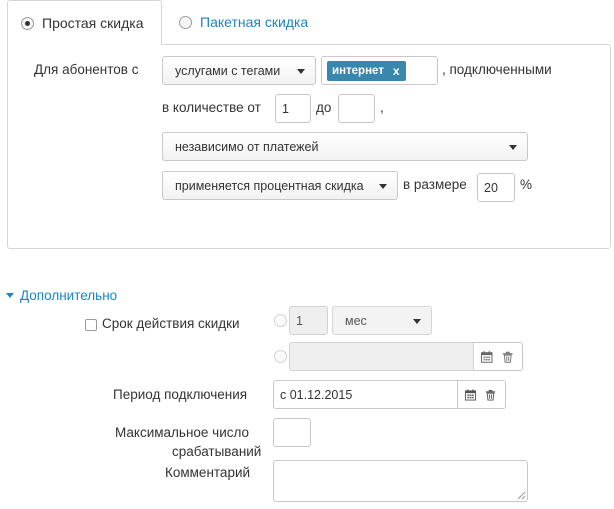  I want to click on tab-package-discount-label: Пакетная скидка, so click(254, 22).